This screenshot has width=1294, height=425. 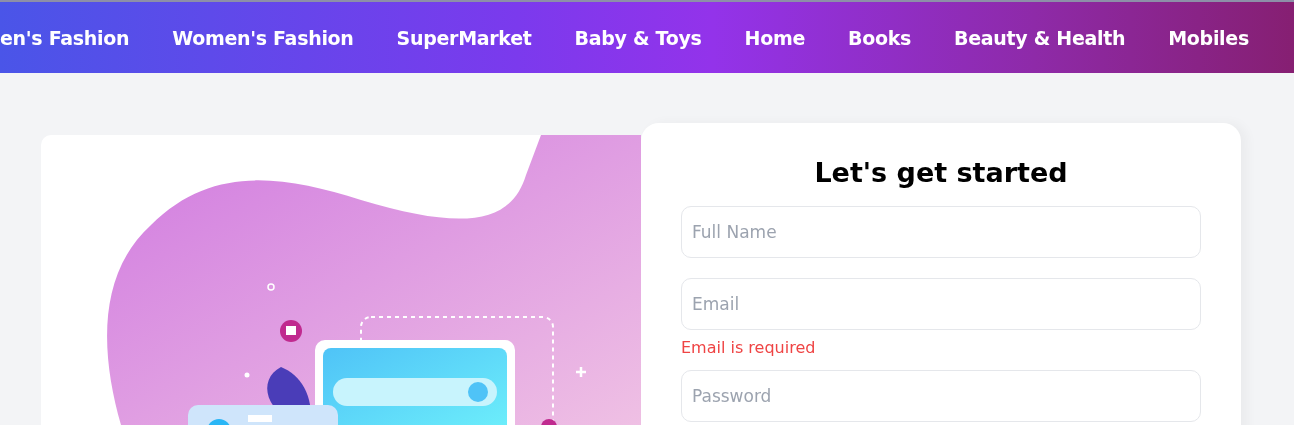 I want to click on nav-link: SuperMarket, so click(x=464, y=37).